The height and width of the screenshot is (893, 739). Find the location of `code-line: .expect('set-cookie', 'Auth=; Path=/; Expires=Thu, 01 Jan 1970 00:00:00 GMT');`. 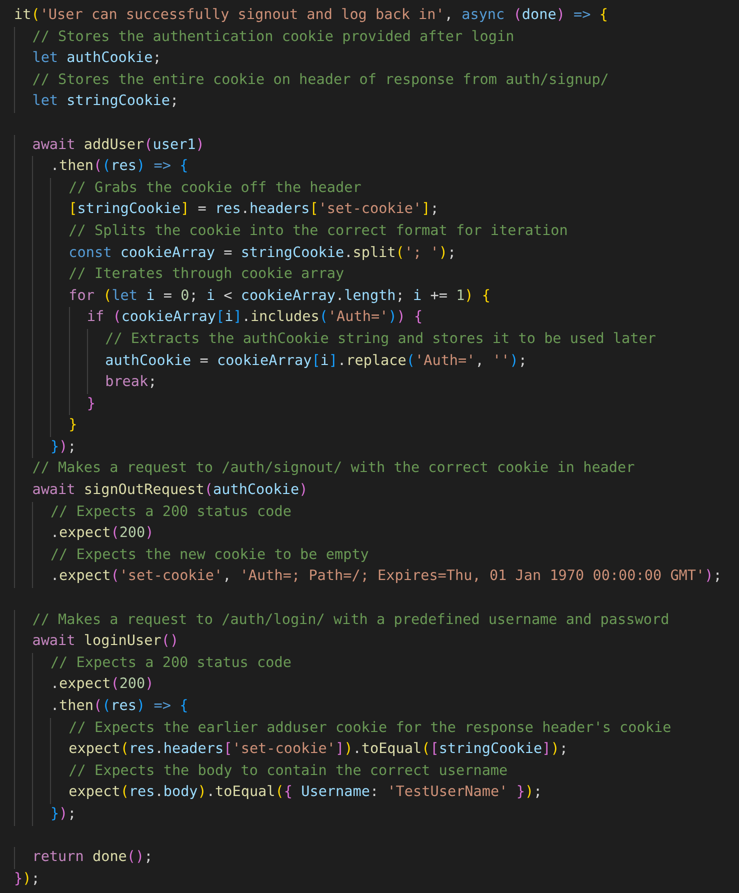

code-line: .expect('set-cookie', 'Auth=; Path=/; Expires=Thu, 01 Jan 1970 00:00:00 GMT'); is located at coordinates (368, 577).